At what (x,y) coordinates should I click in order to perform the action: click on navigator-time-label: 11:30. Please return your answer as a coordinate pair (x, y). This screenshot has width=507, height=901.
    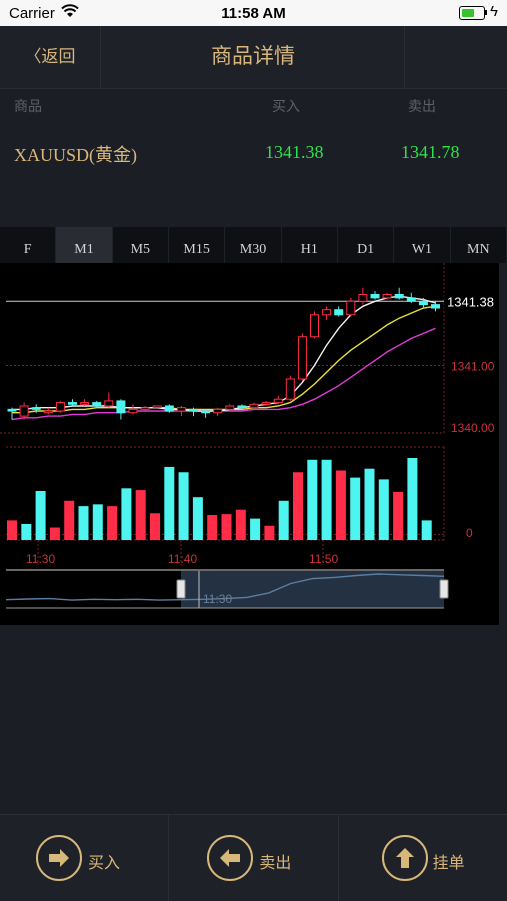
    Looking at the image, I should click on (217, 599).